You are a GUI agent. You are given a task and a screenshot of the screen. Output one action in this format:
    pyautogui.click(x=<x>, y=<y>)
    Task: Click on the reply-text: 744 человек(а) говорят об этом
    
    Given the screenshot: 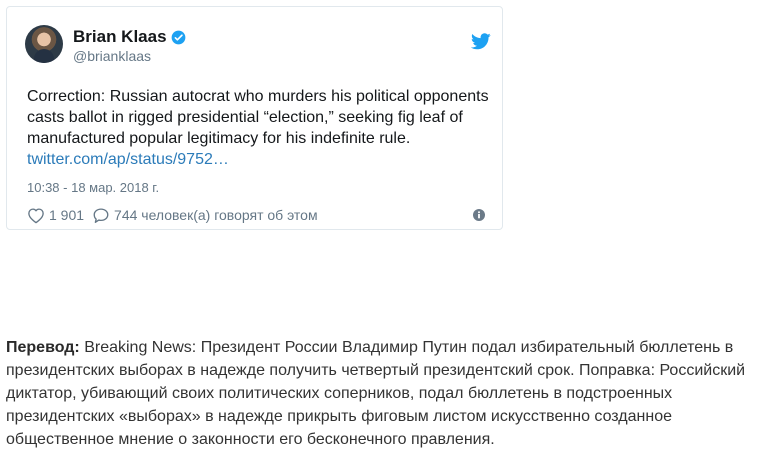 What is the action you would take?
    pyautogui.click(x=216, y=215)
    